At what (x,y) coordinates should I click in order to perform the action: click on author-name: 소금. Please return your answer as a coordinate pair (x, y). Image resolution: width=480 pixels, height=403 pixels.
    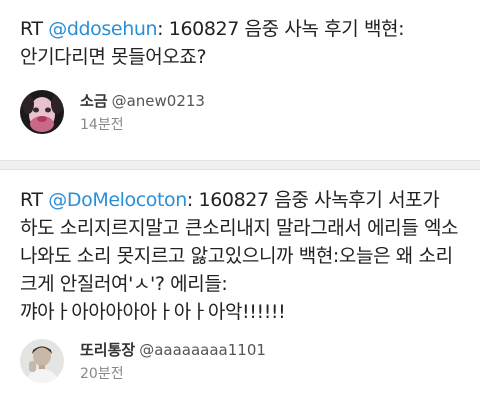
    Looking at the image, I should click on (94, 101).